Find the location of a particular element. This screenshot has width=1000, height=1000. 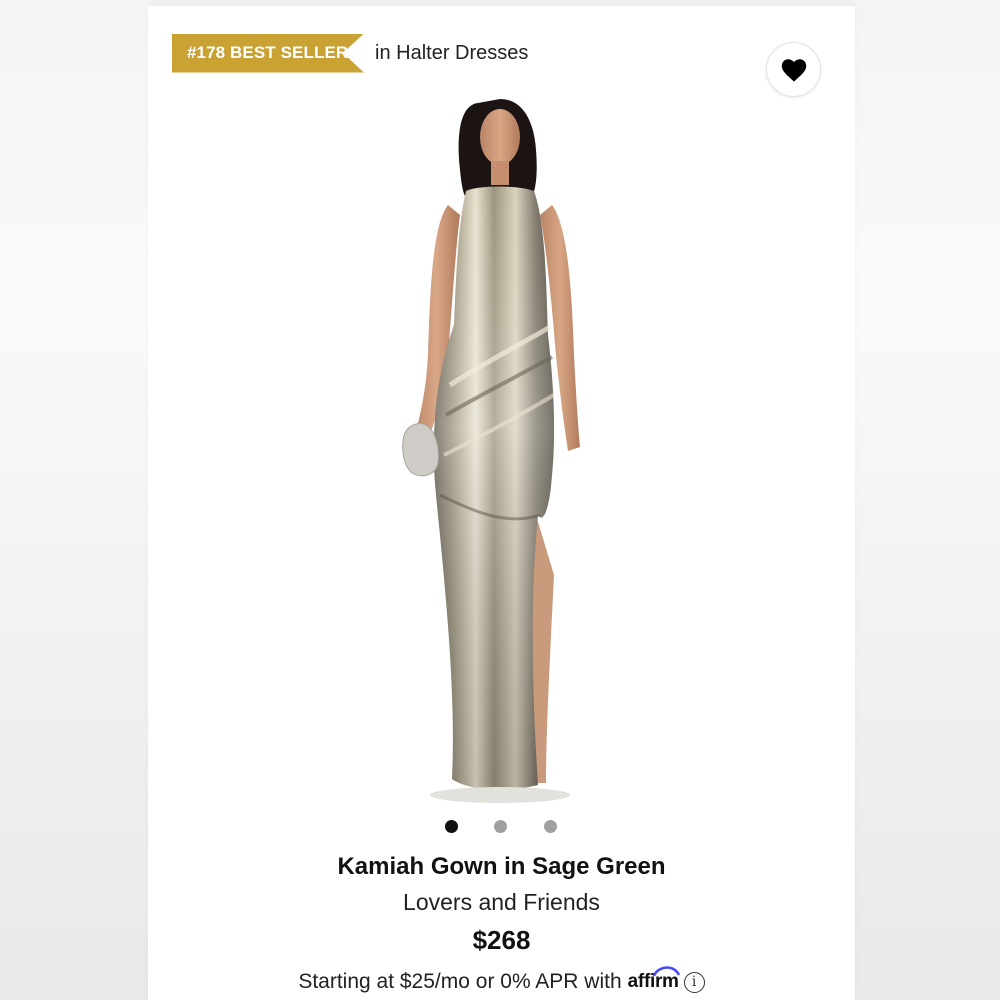

product-title: Kamiah Gown in Sage Green is located at coordinates (501, 867).